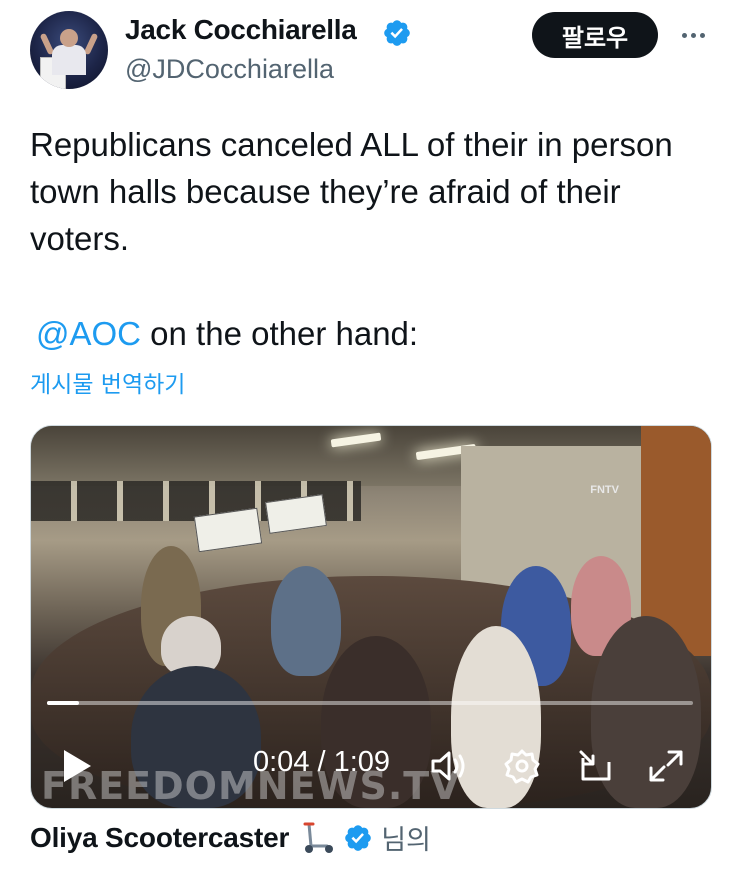 The width and height of the screenshot is (745, 876). What do you see at coordinates (88, 333) in the screenshot?
I see `mention-link: @AOC` at bounding box center [88, 333].